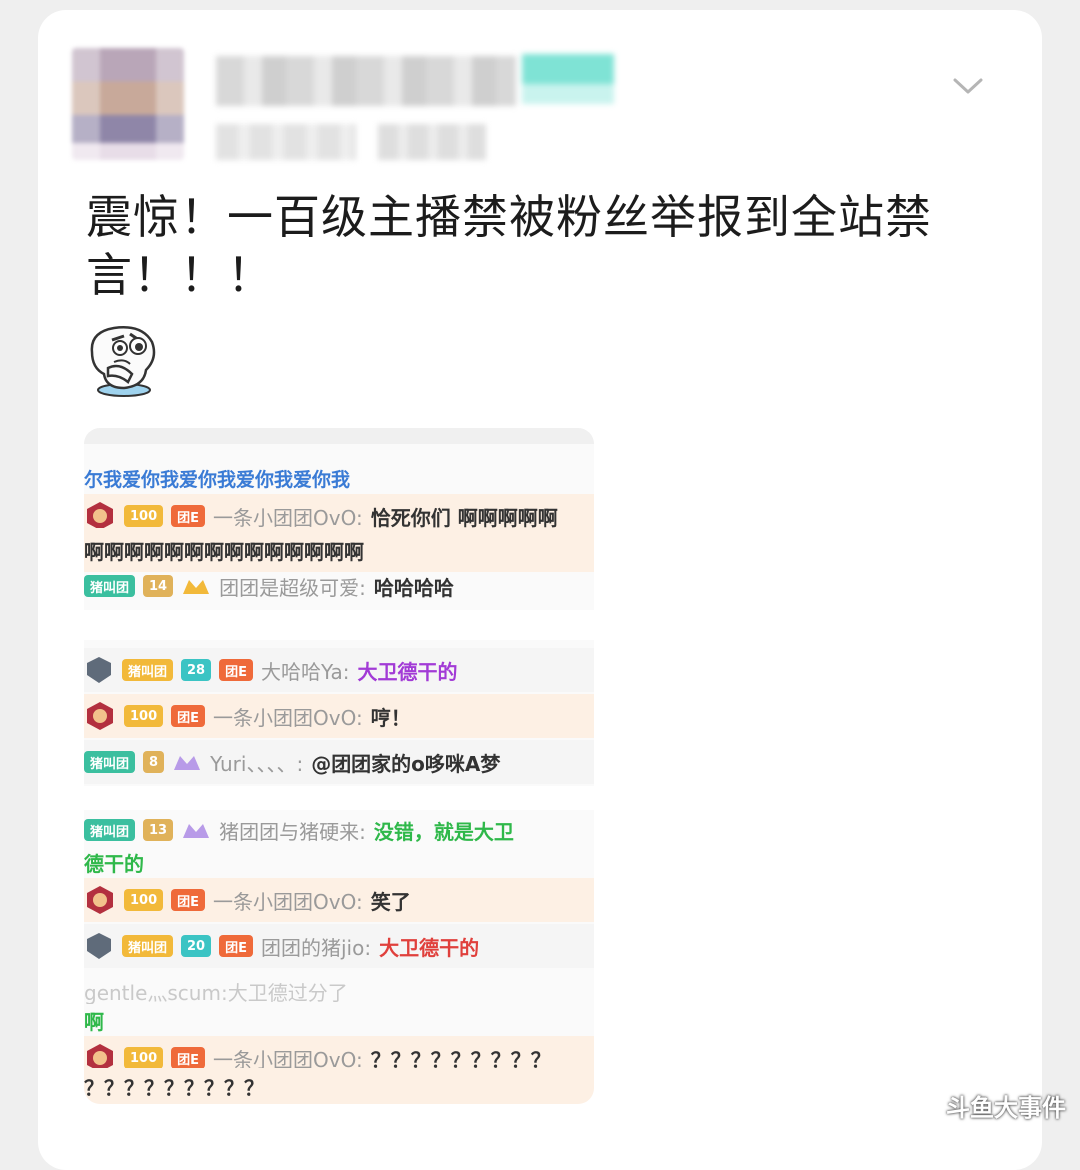 The height and width of the screenshot is (1170, 1080). I want to click on chat-row: 猪叫团 14 团团是超级可爱: 哈哈哈哈, so click(339, 586).